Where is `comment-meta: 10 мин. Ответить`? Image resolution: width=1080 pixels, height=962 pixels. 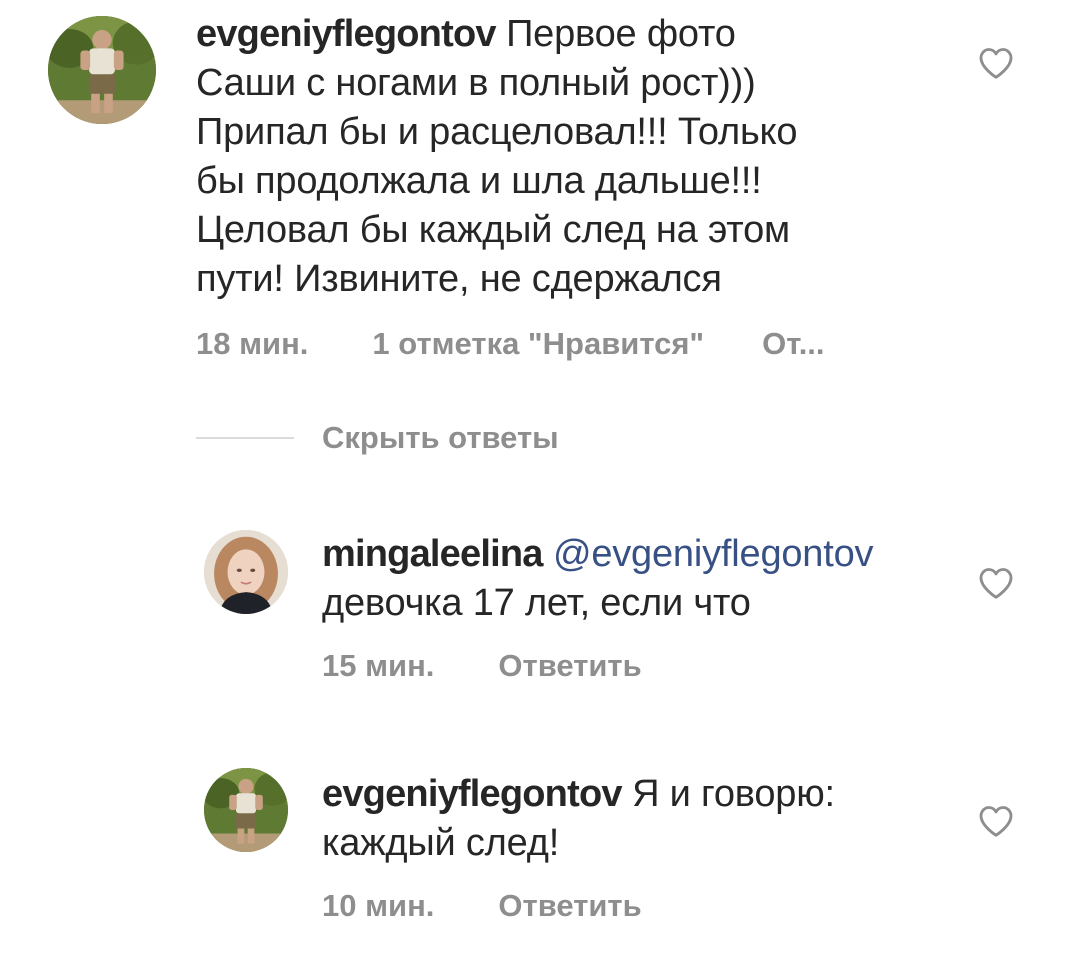 comment-meta: 10 мин. Ответить is located at coordinates (482, 906).